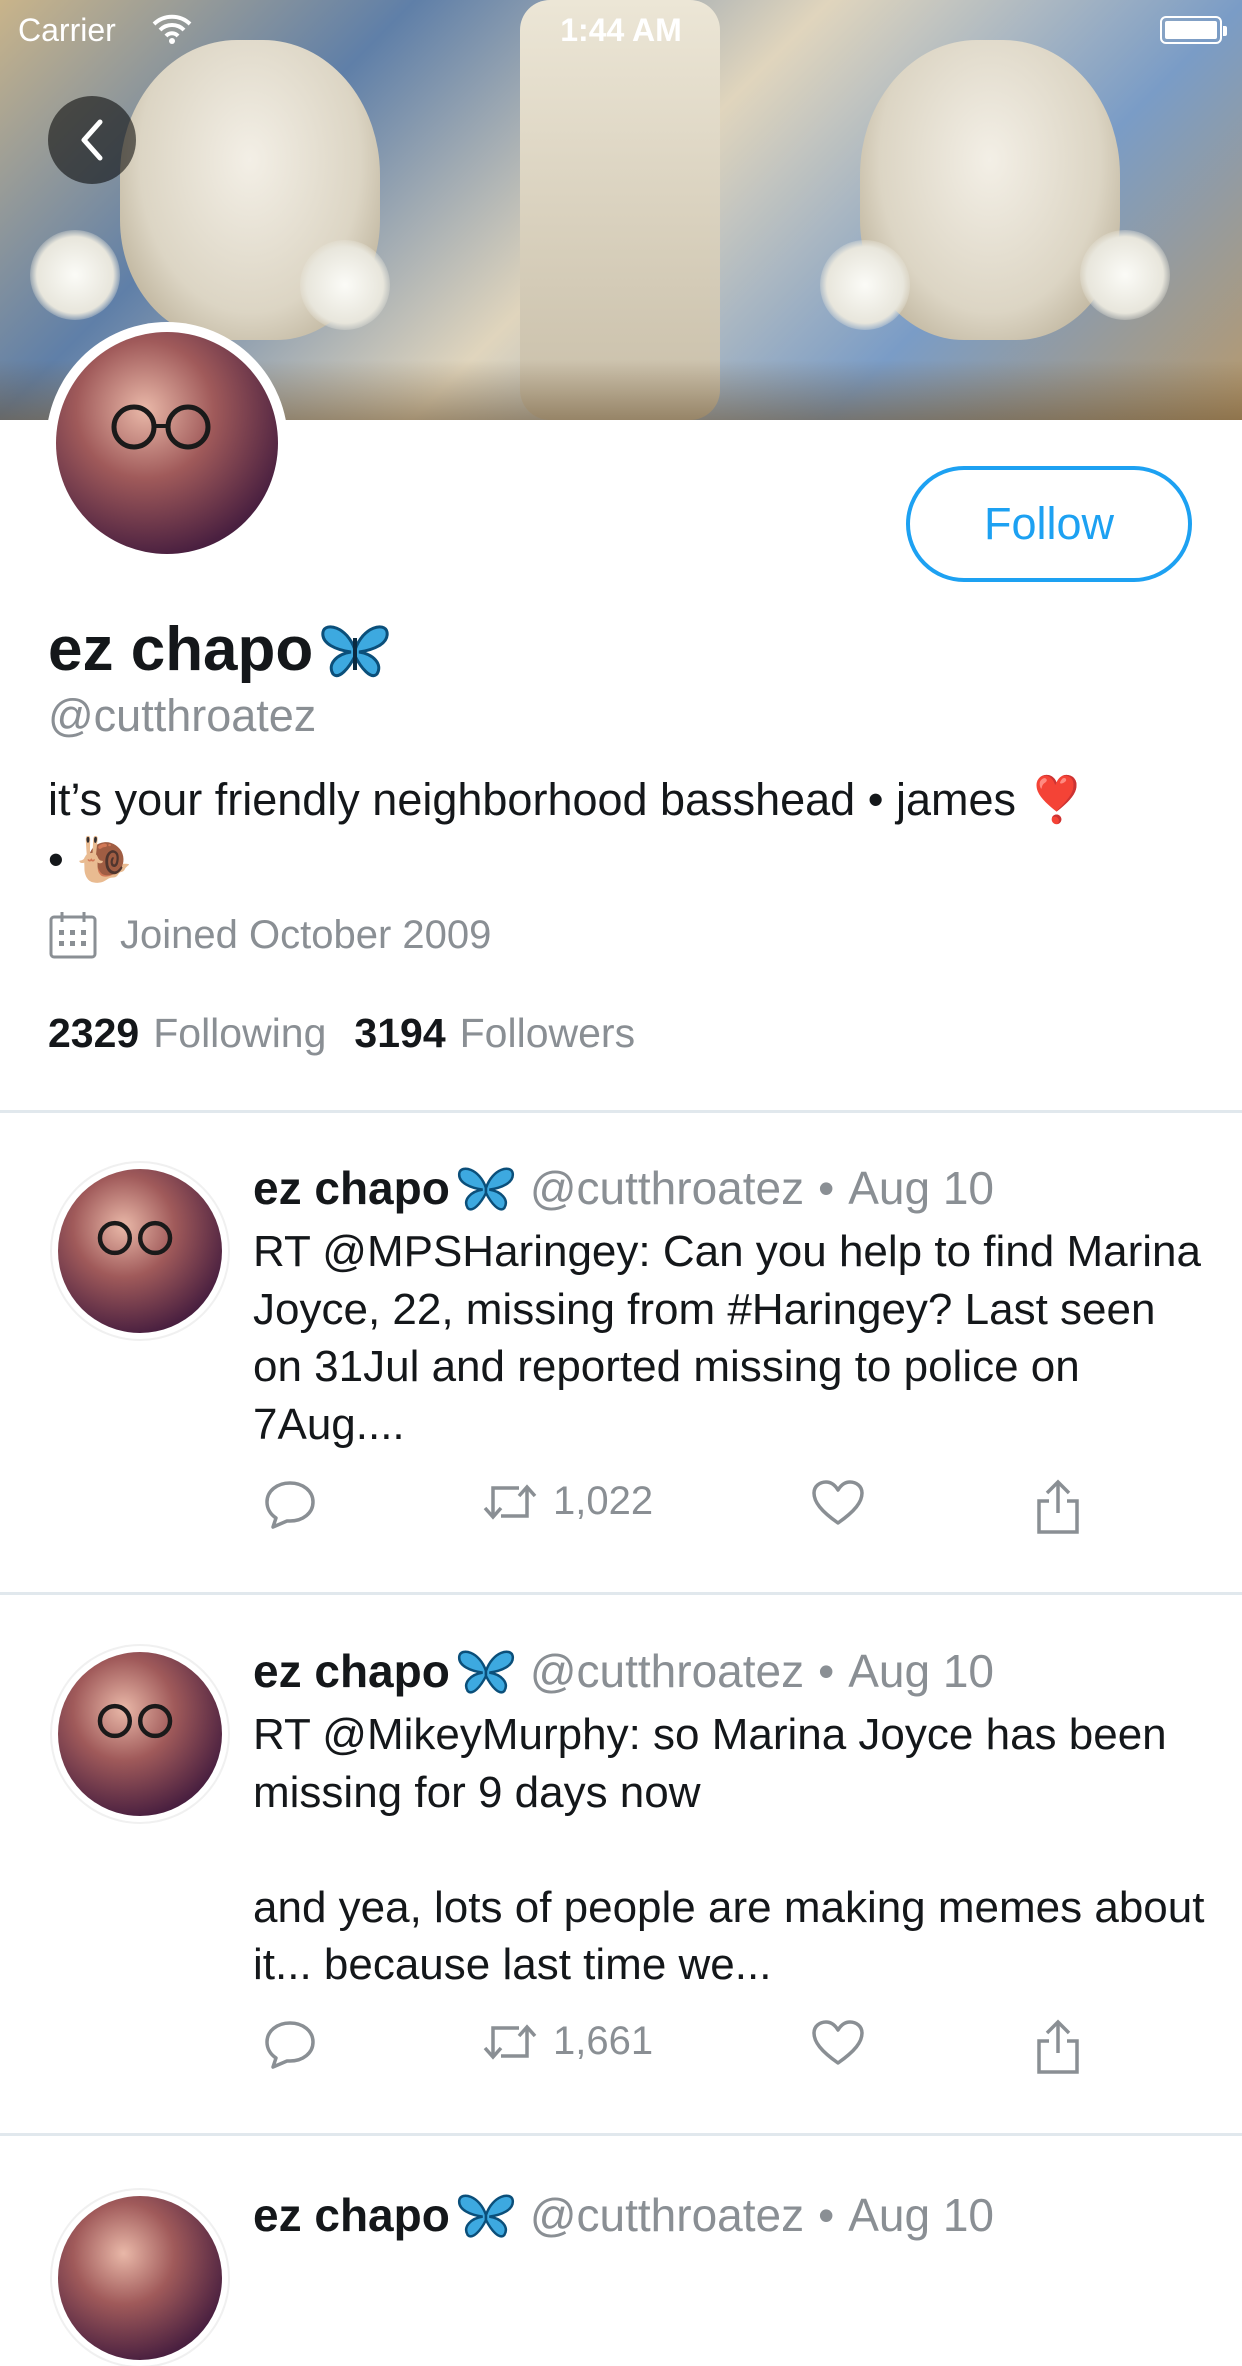 This screenshot has height=2366, width=1242. What do you see at coordinates (603, 2041) in the screenshot?
I see `retweet-count: 1,661` at bounding box center [603, 2041].